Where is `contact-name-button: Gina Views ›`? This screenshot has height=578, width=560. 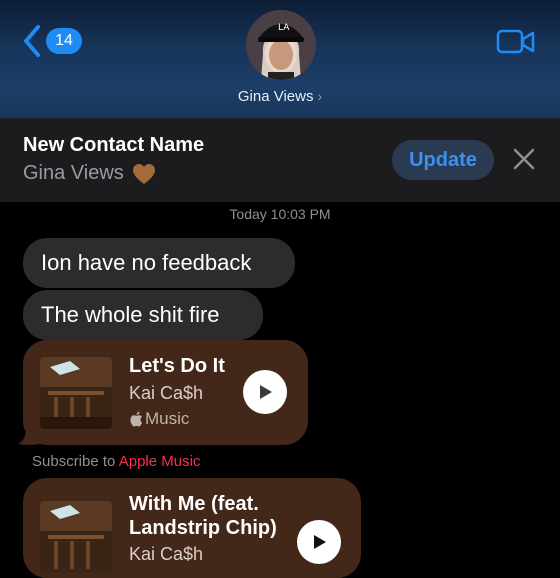 contact-name-button: Gina Views › is located at coordinates (280, 96).